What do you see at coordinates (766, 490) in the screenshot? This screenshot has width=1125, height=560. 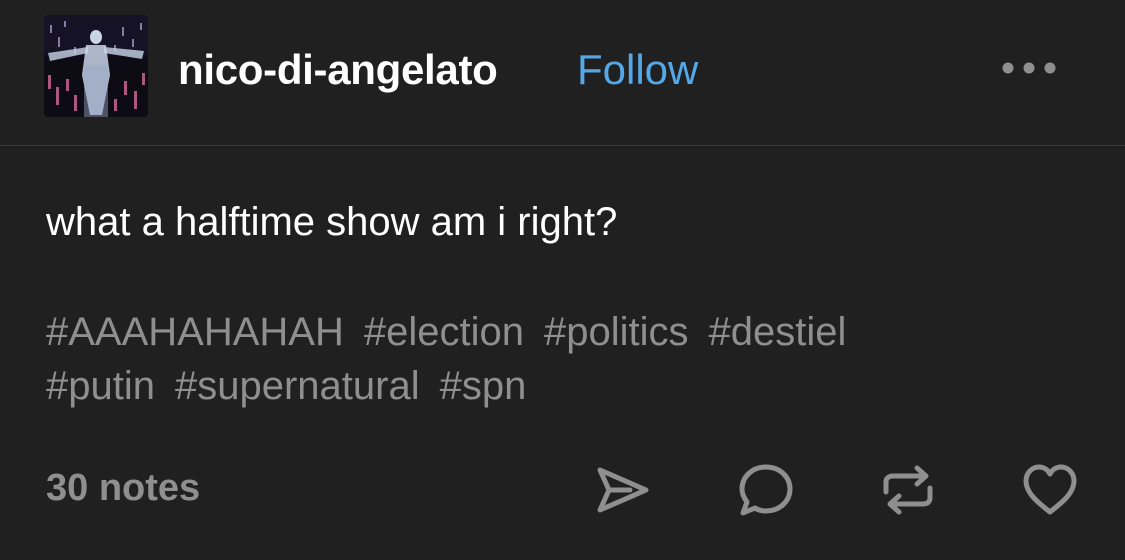 I see `reply-icon` at bounding box center [766, 490].